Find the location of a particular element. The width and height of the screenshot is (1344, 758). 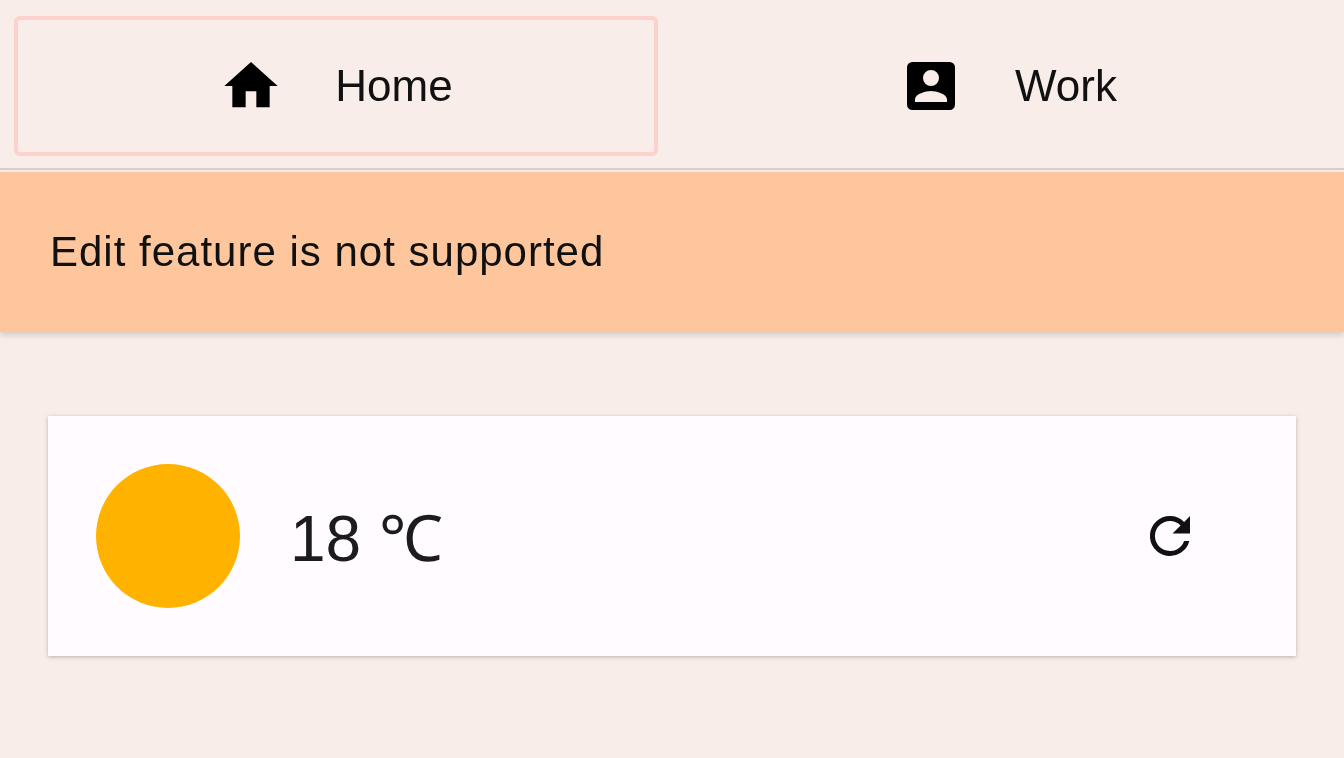

snackbar-message: Edit feature is not supported is located at coordinates (327, 252).